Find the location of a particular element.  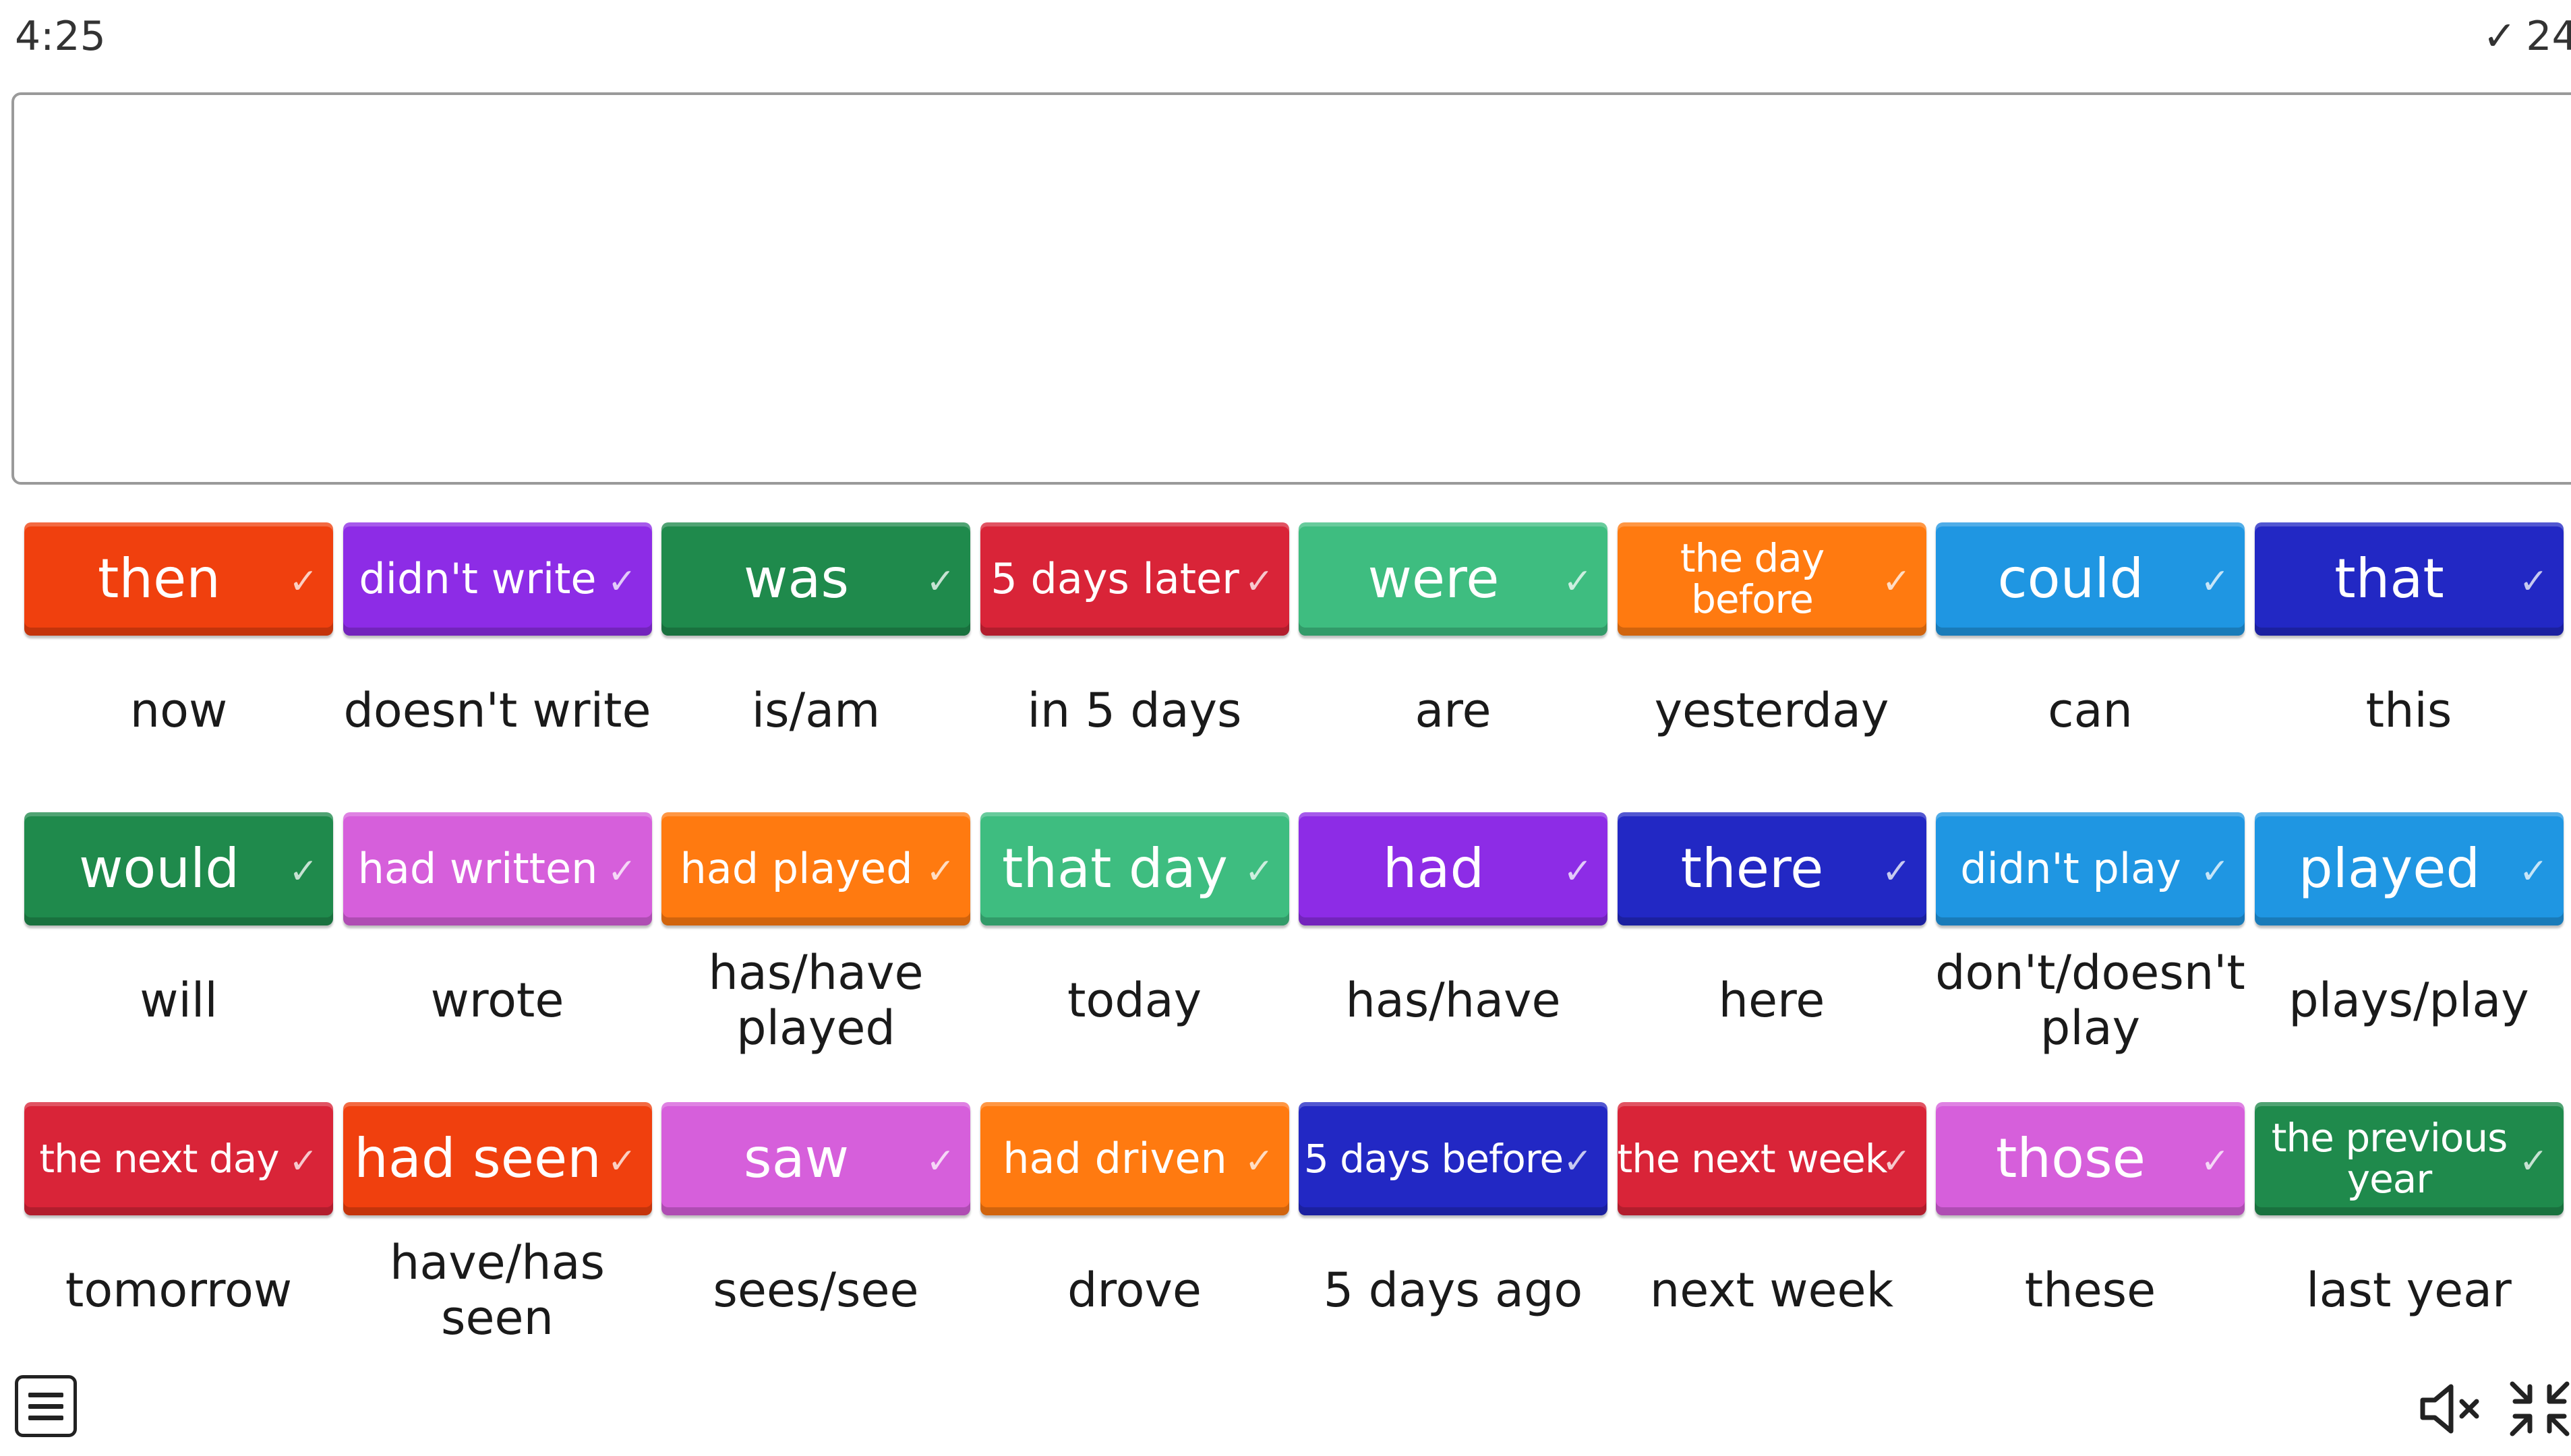

tile-label: that day is located at coordinates (1115, 868).